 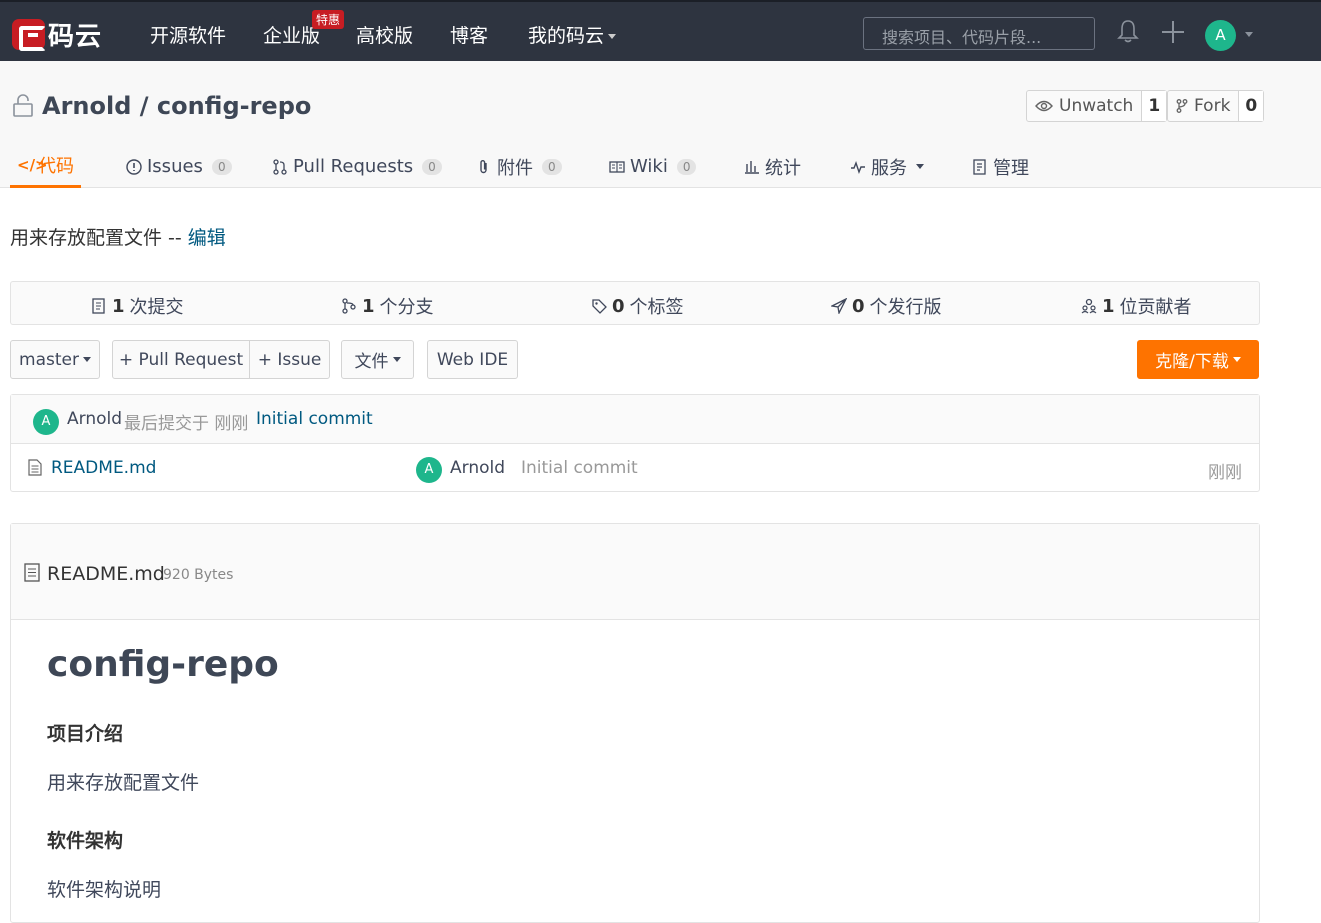 I want to click on stat-contributors-count: 1, so click(x=1108, y=306).